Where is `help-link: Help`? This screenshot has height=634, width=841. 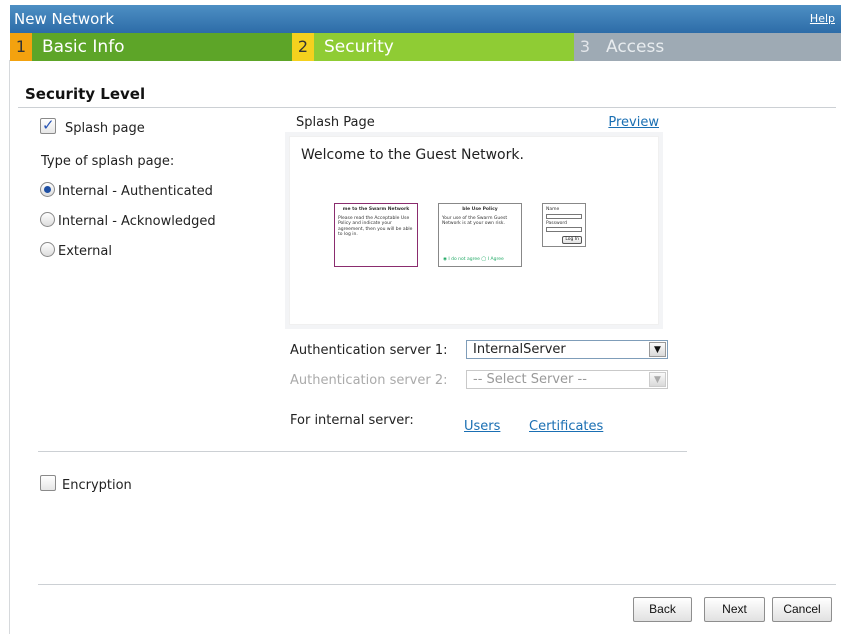 help-link: Help is located at coordinates (822, 18).